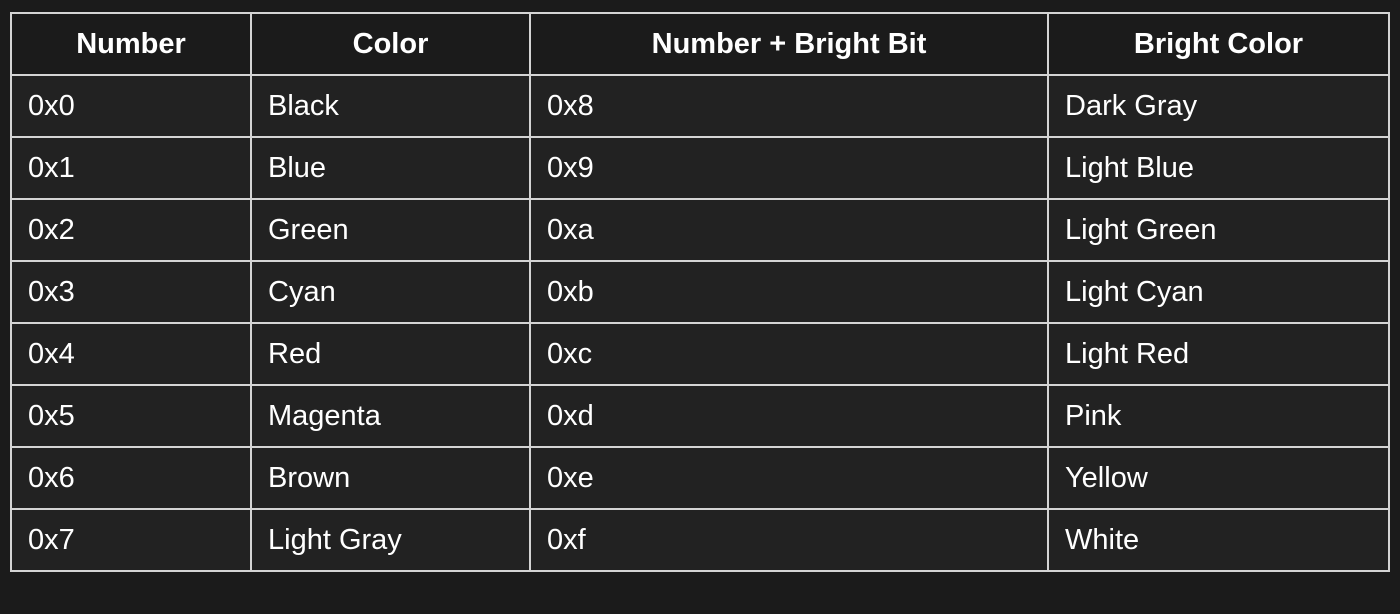  I want to click on cell-bright-color: Dark Gray, so click(1218, 106).